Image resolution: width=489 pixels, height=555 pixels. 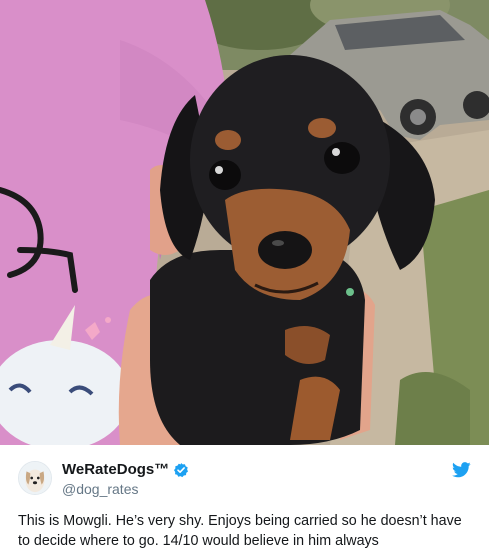 I want to click on author-name: WeRateDogs™, so click(x=115, y=470).